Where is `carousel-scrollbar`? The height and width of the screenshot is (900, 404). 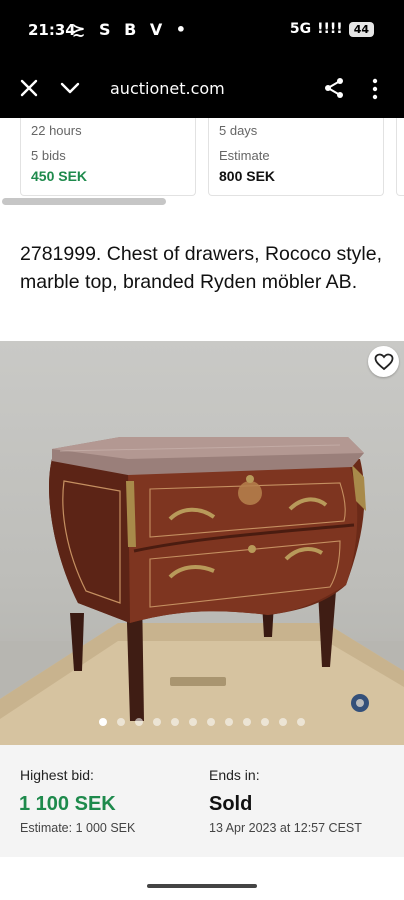
carousel-scrollbar is located at coordinates (84, 201).